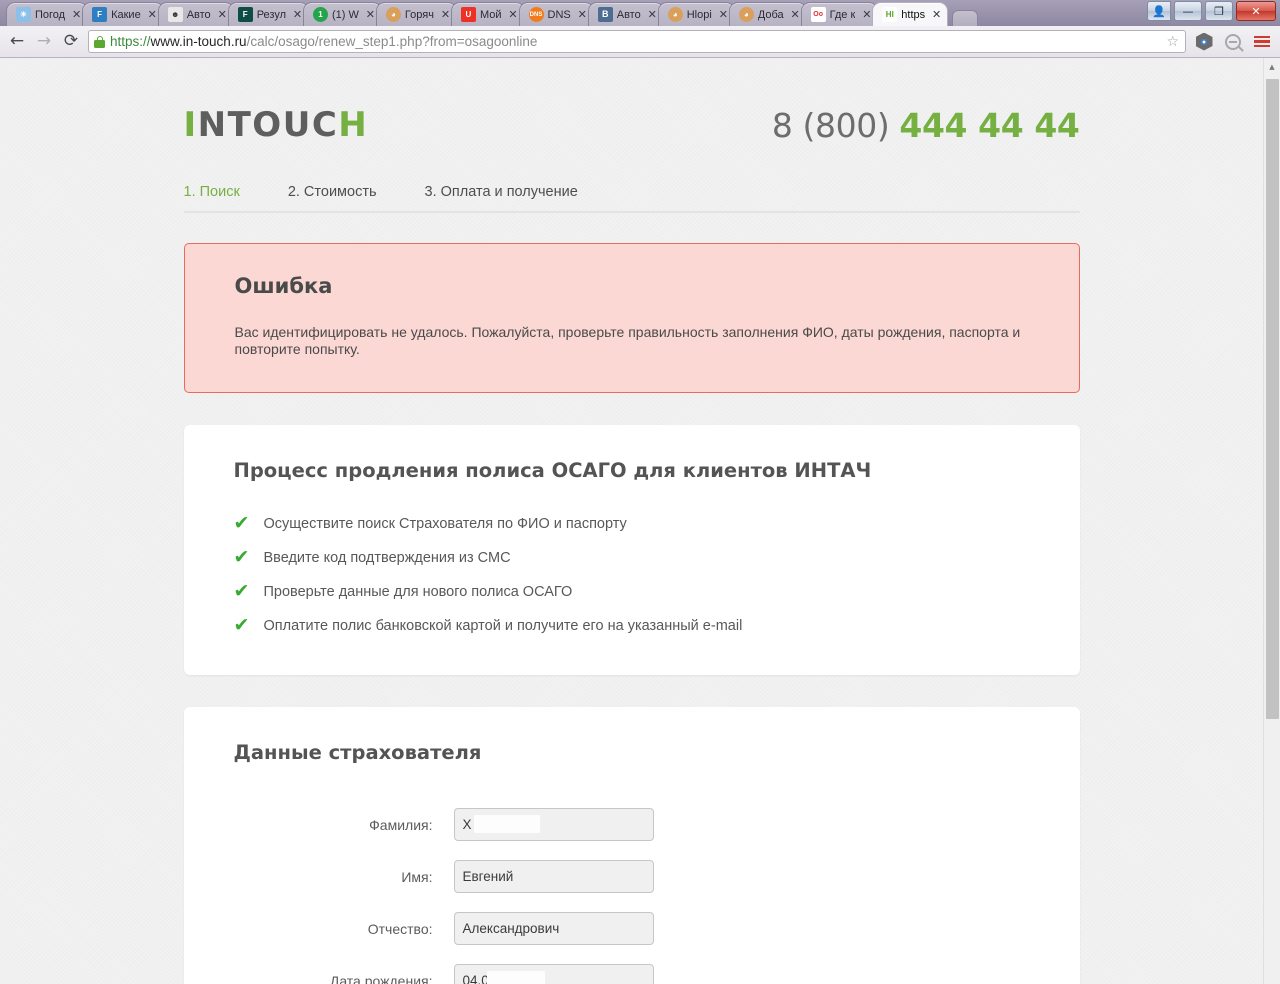  I want to click on browser-tab: ◕ Горяч ✕, so click(416, 14).